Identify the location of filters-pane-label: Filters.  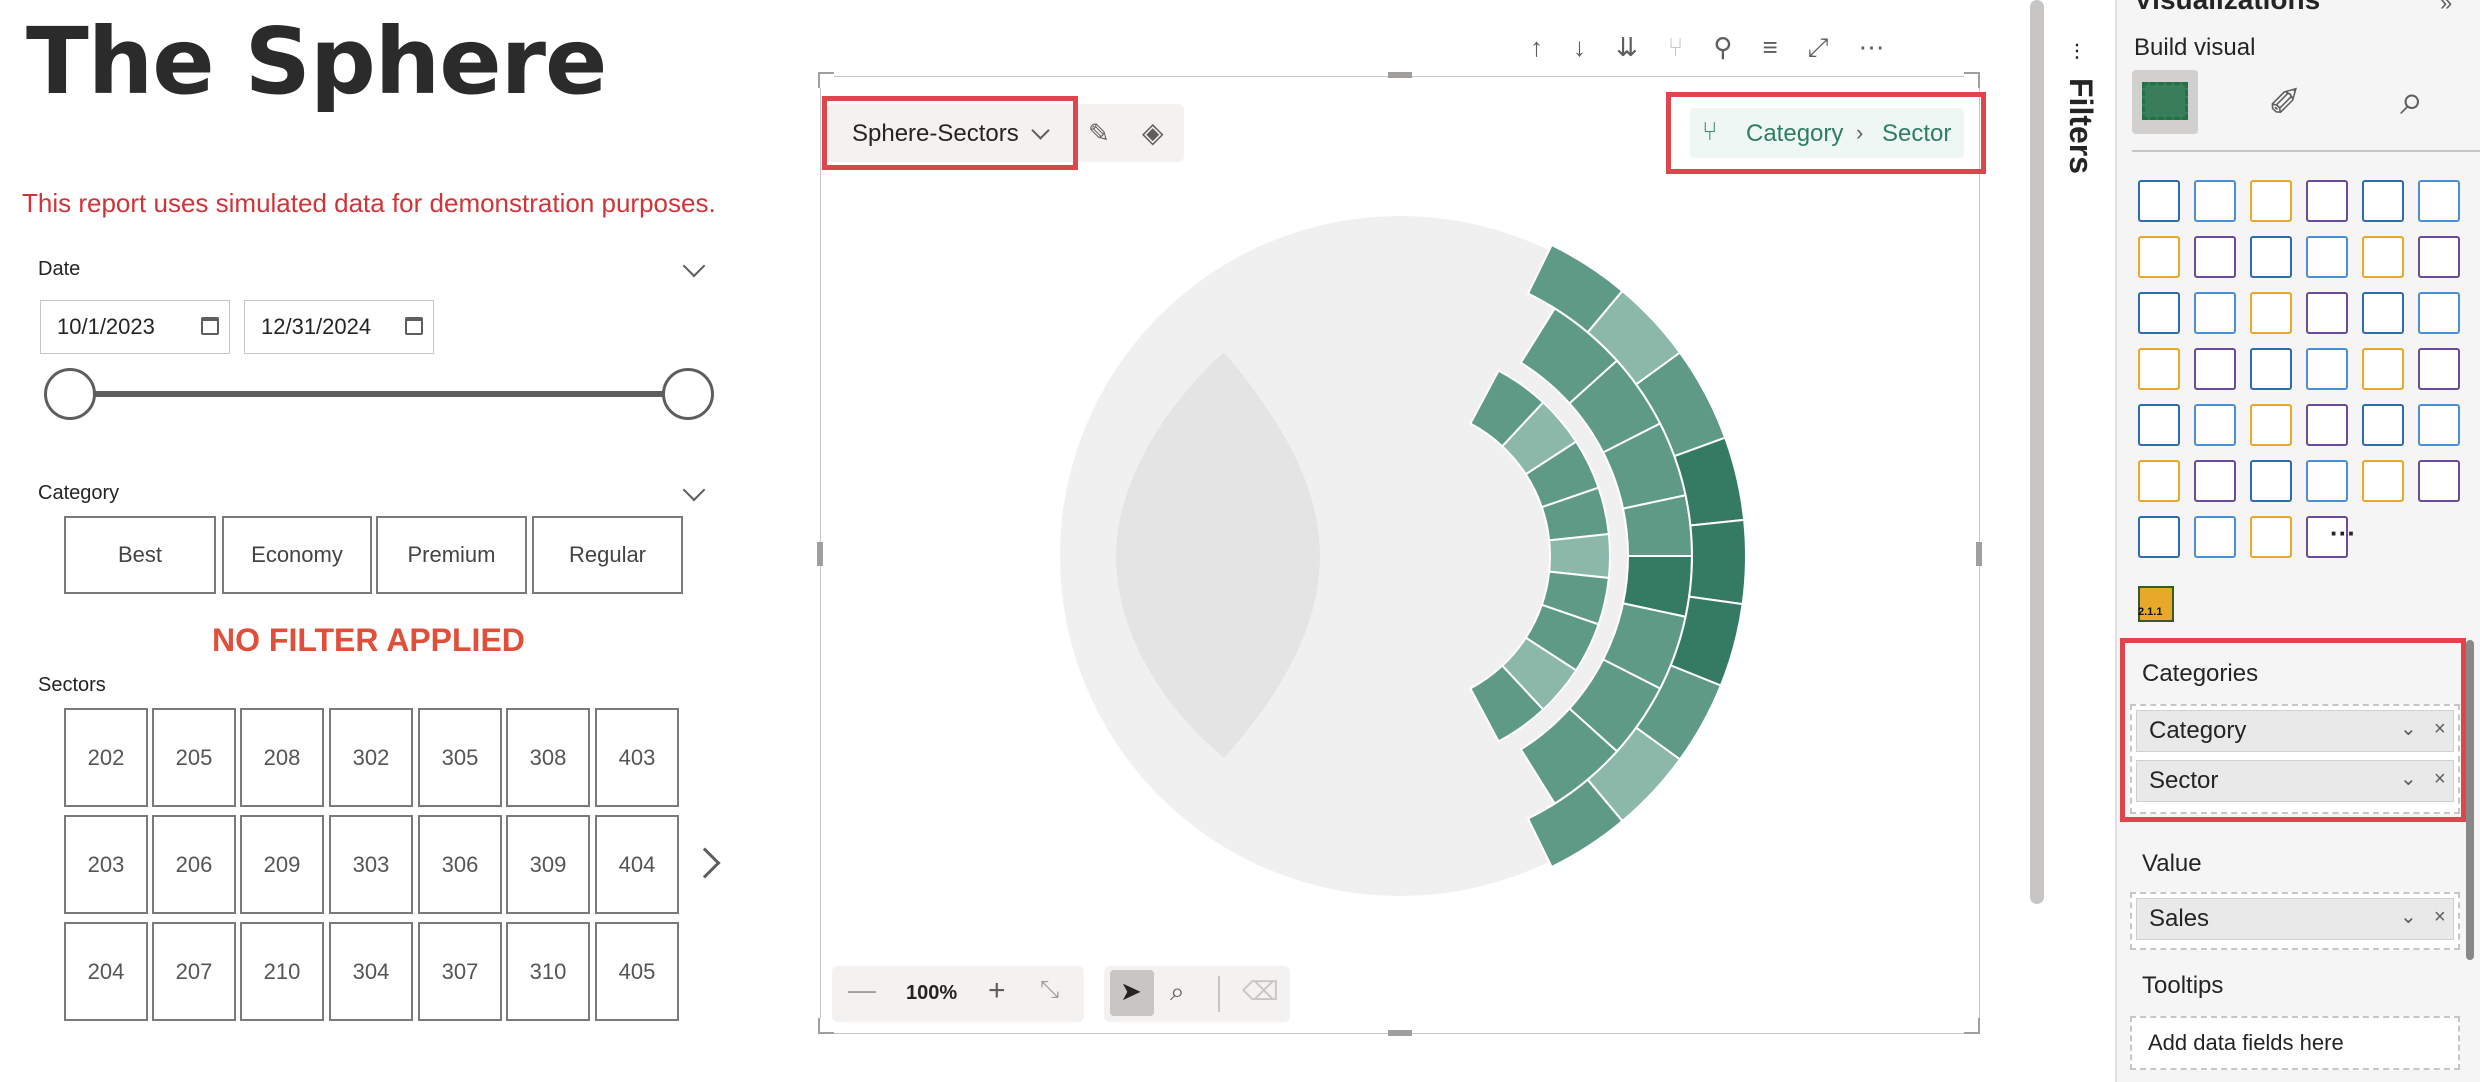
(2080, 126).